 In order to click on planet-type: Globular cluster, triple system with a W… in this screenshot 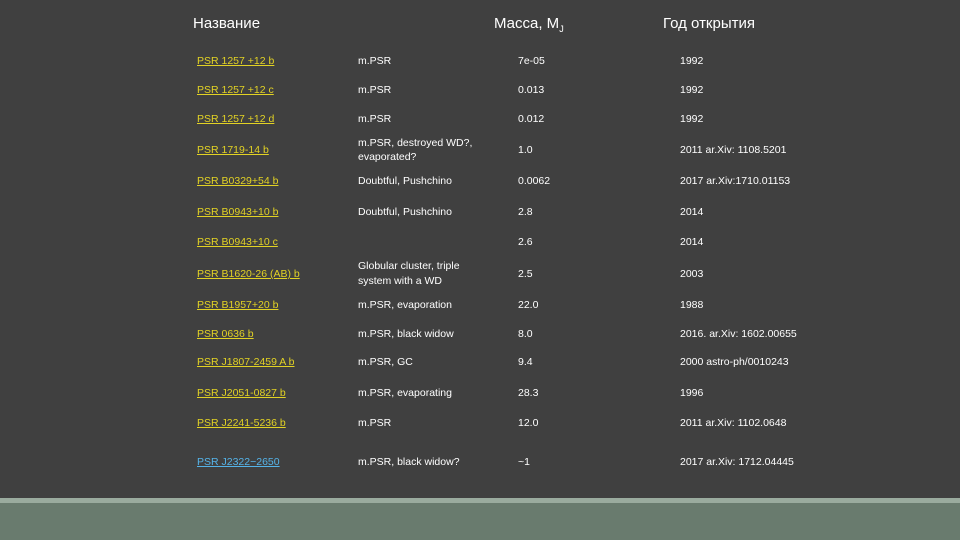, I will do `click(409, 273)`.